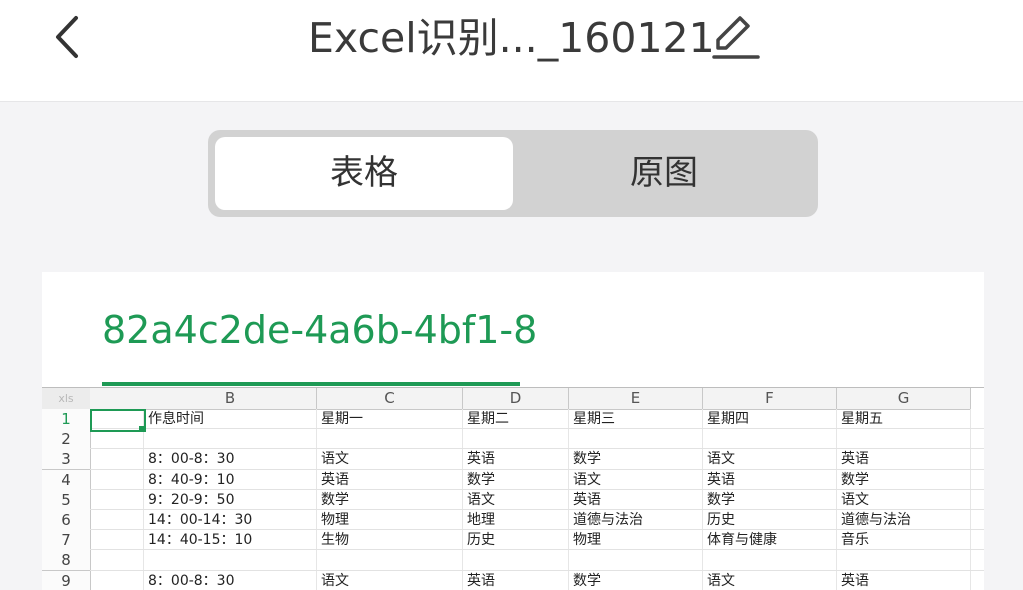  I want to click on table-cell: 14：00-14：30, so click(229, 520).